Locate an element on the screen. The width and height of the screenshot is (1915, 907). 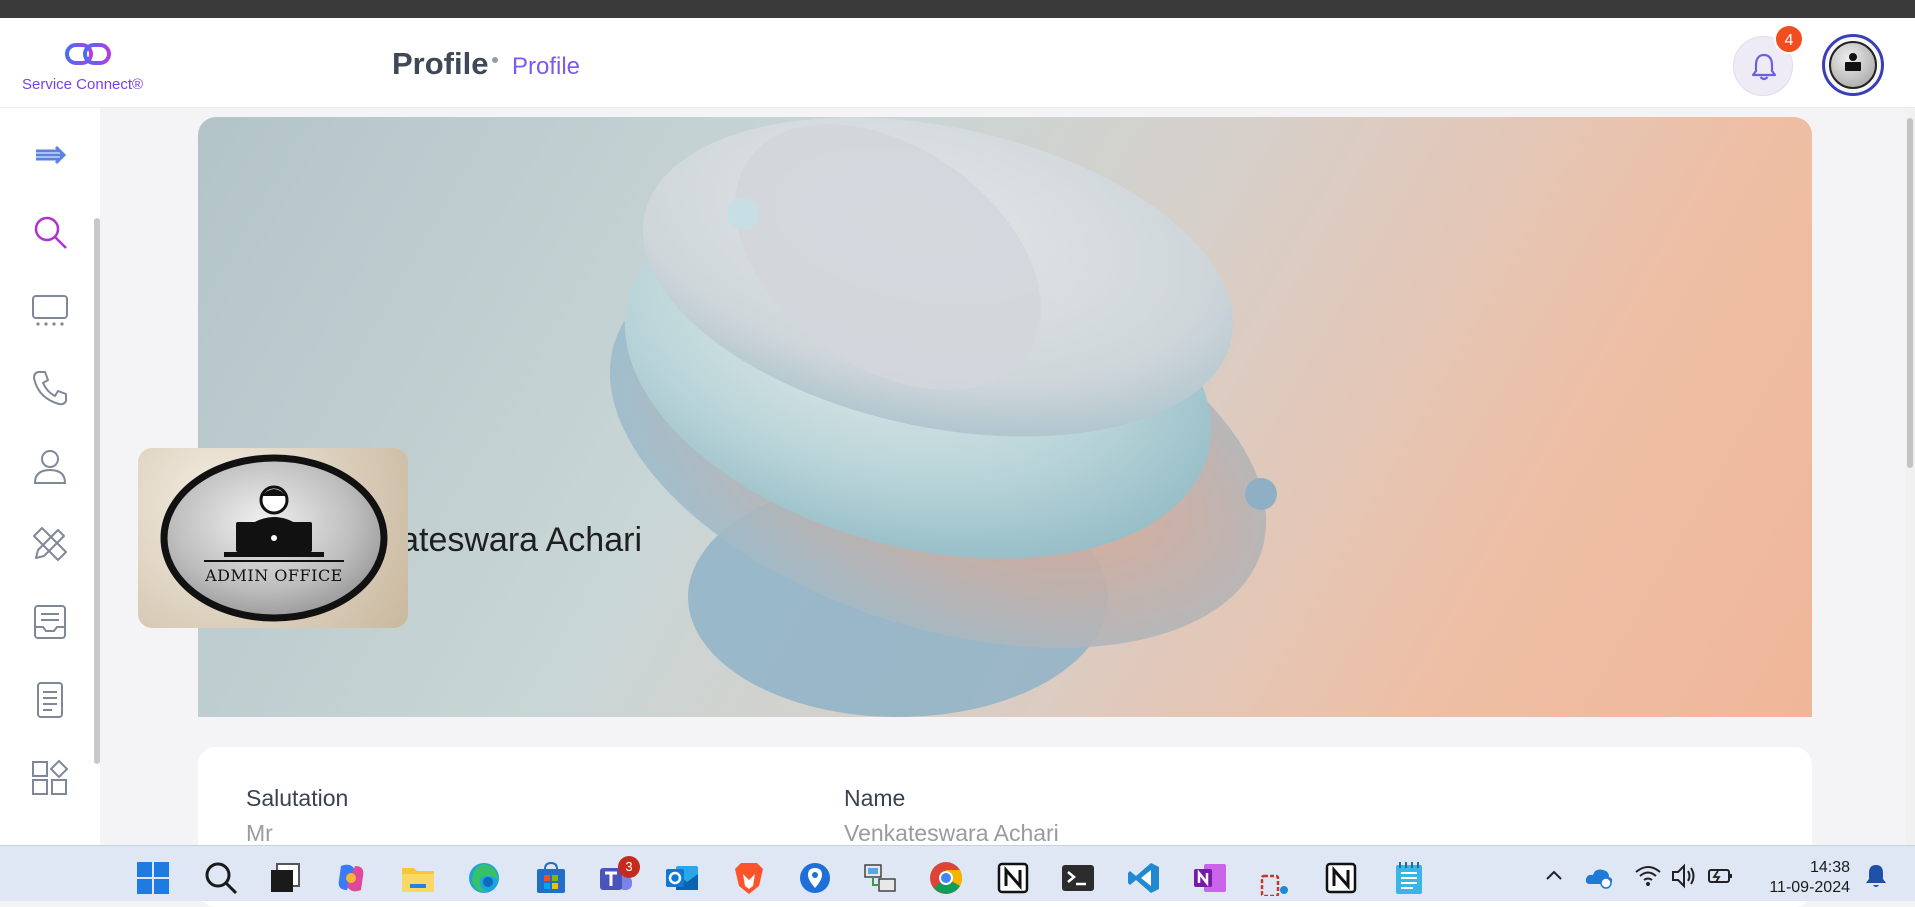
sidebar-item-search is located at coordinates (50, 232).